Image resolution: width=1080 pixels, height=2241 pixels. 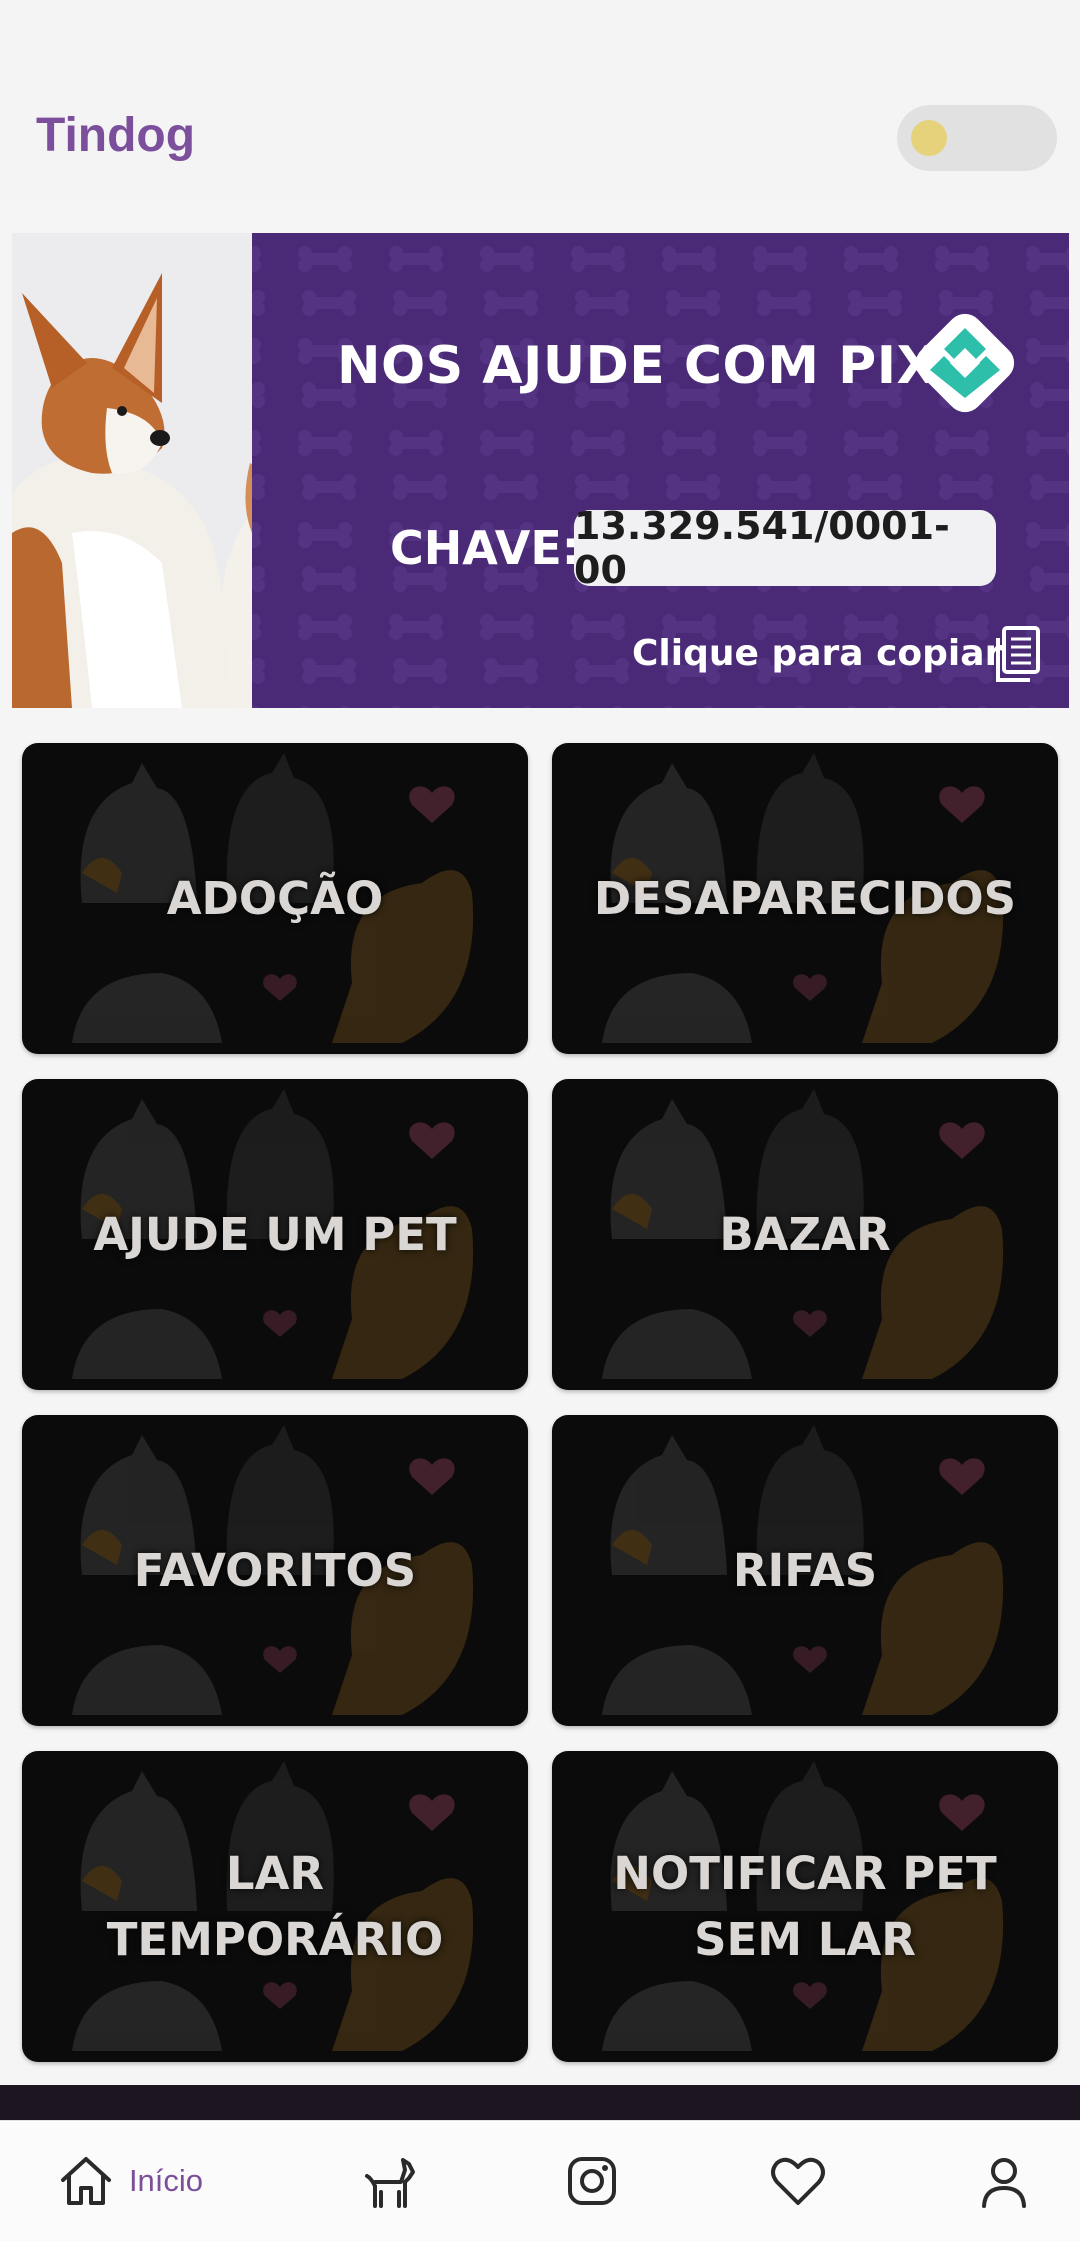 What do you see at coordinates (116, 135) in the screenshot?
I see `app-title: Tindog` at bounding box center [116, 135].